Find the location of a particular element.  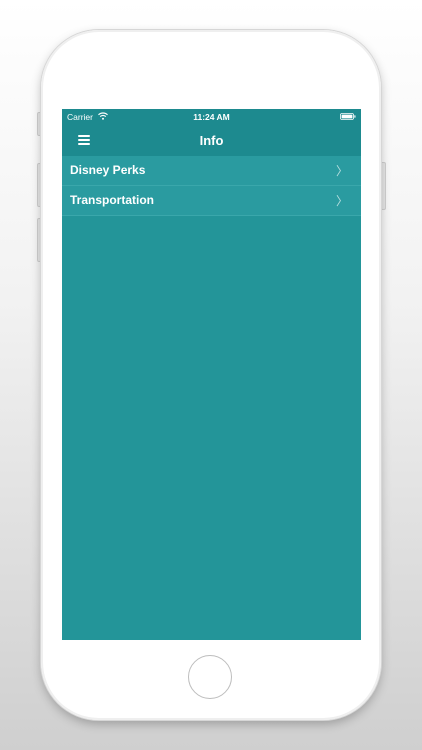

list-item-label: Disney Perks is located at coordinates (108, 170).